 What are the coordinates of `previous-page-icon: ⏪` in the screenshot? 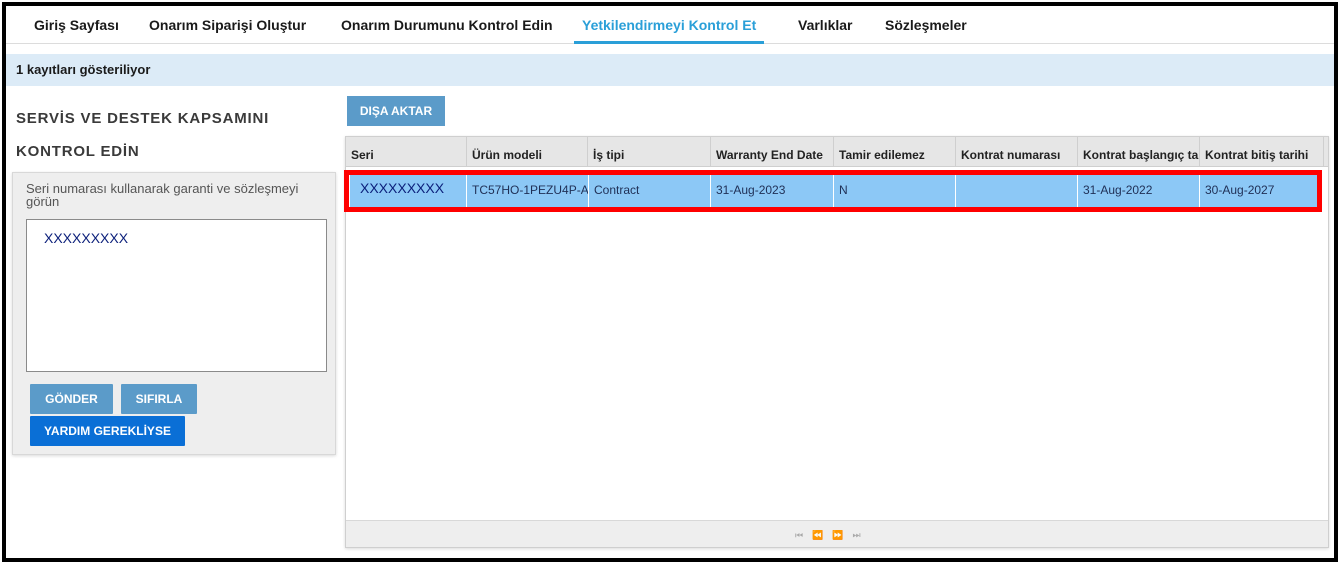 It's located at (817, 535).